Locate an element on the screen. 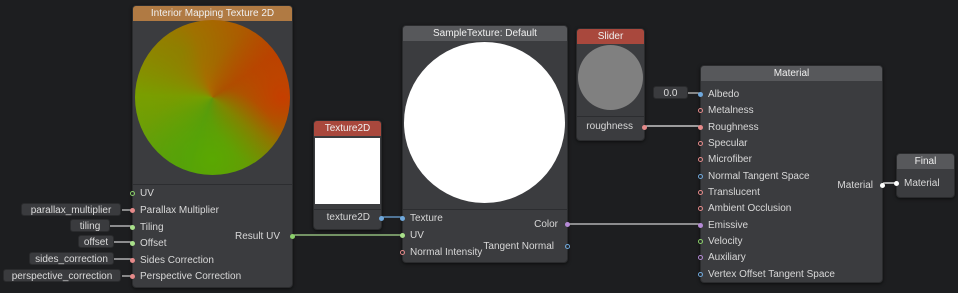  auxiliary-label: Auxiliary is located at coordinates (727, 257).